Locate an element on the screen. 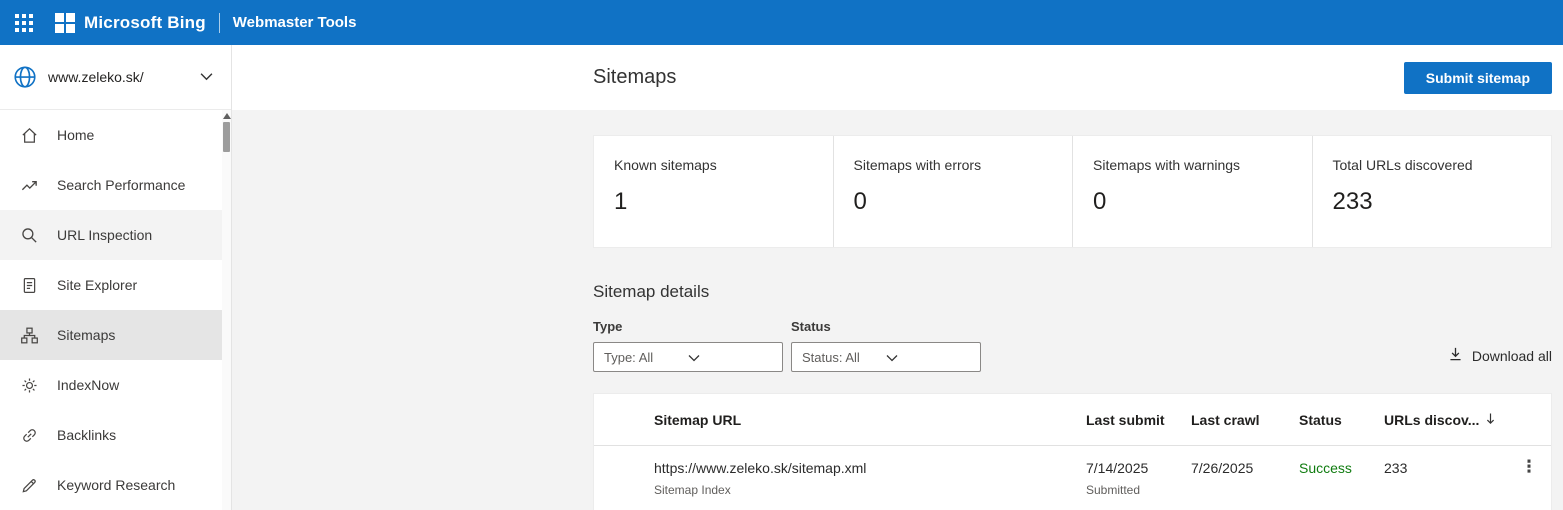 The image size is (1563, 510). stat-label: Sitemaps with warnings is located at coordinates (1167, 165).